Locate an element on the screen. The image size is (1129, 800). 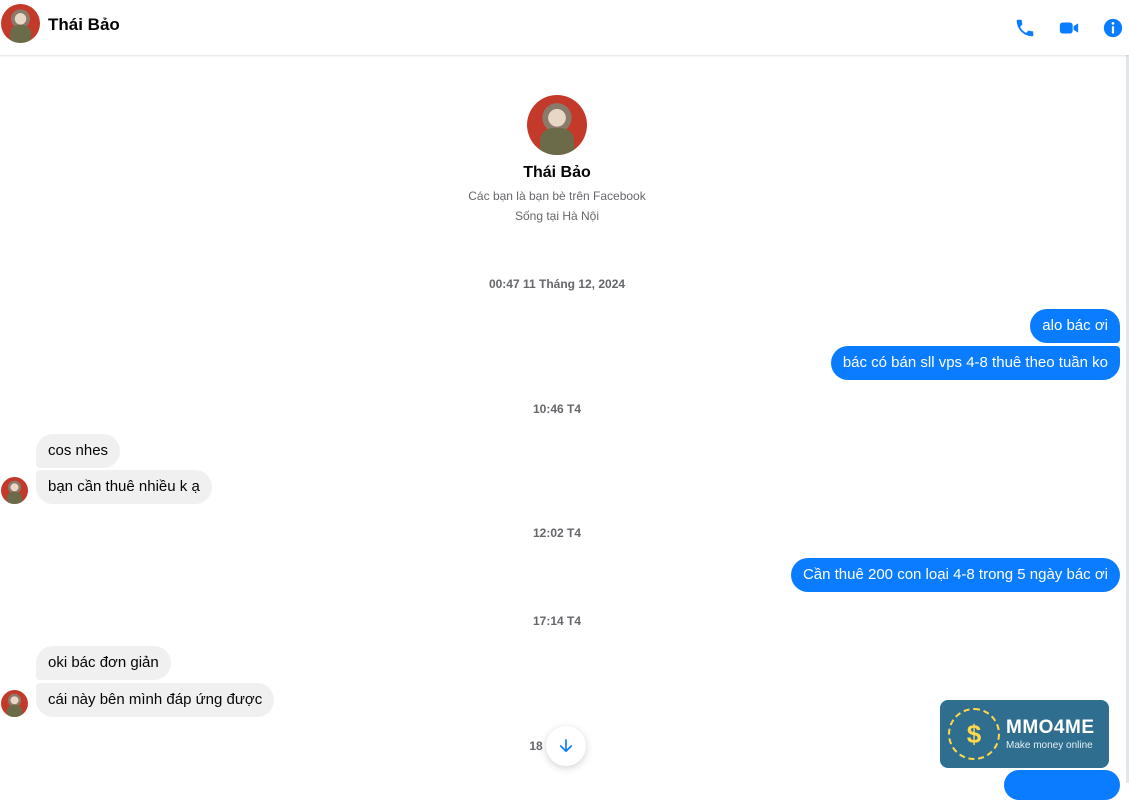
profile-location: Sống tại Hà Nội is located at coordinates (557, 216).